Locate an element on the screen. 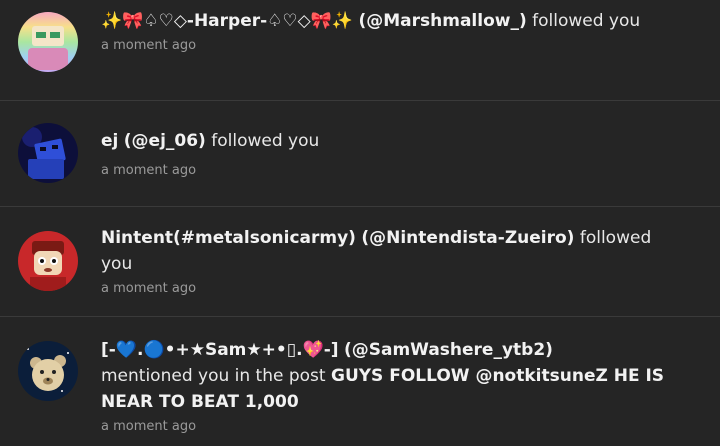 Image resolution: width=720 pixels, height=446 pixels. user-avatar-teddy-bear-icon is located at coordinates (48, 371).